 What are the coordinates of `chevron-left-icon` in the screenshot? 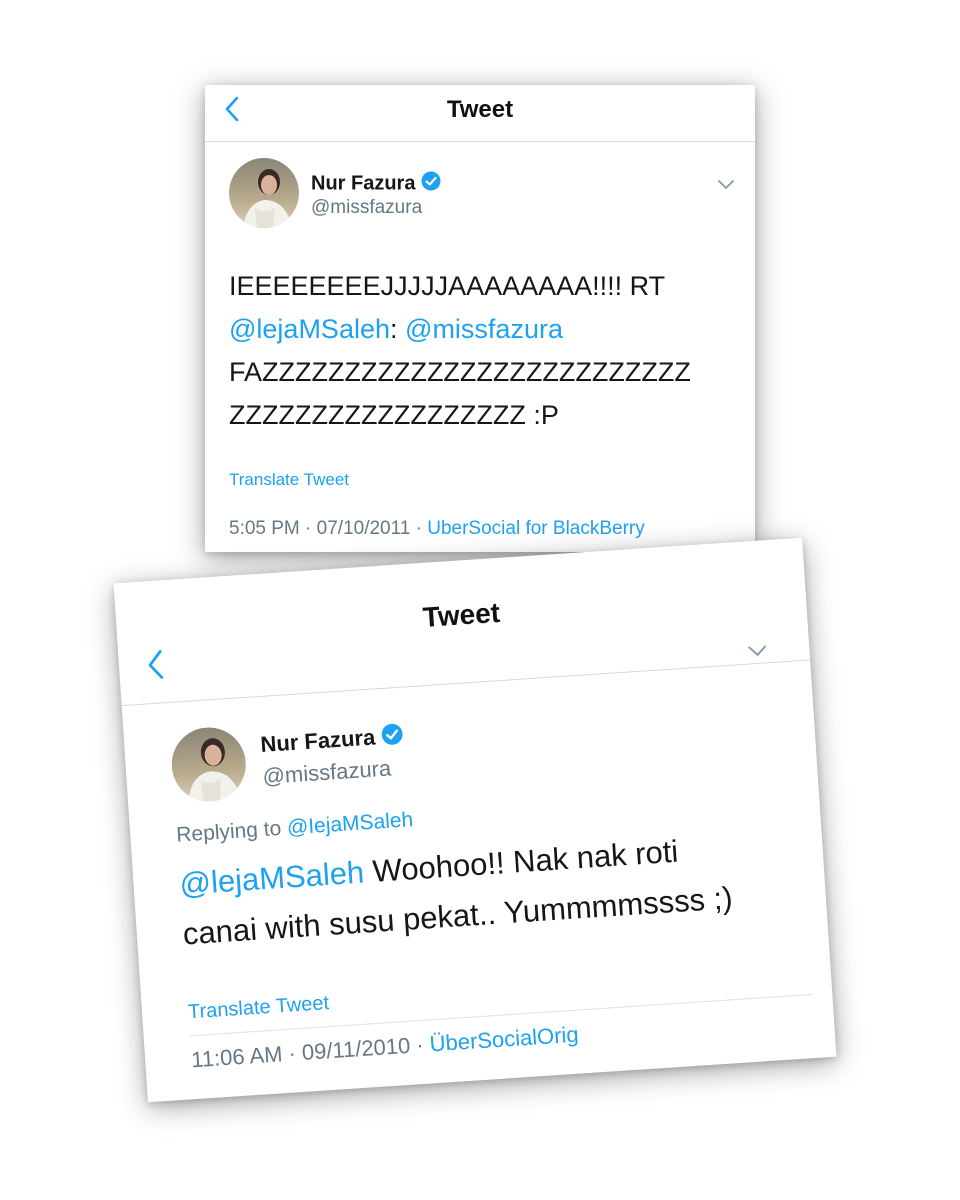 It's located at (156, 664).